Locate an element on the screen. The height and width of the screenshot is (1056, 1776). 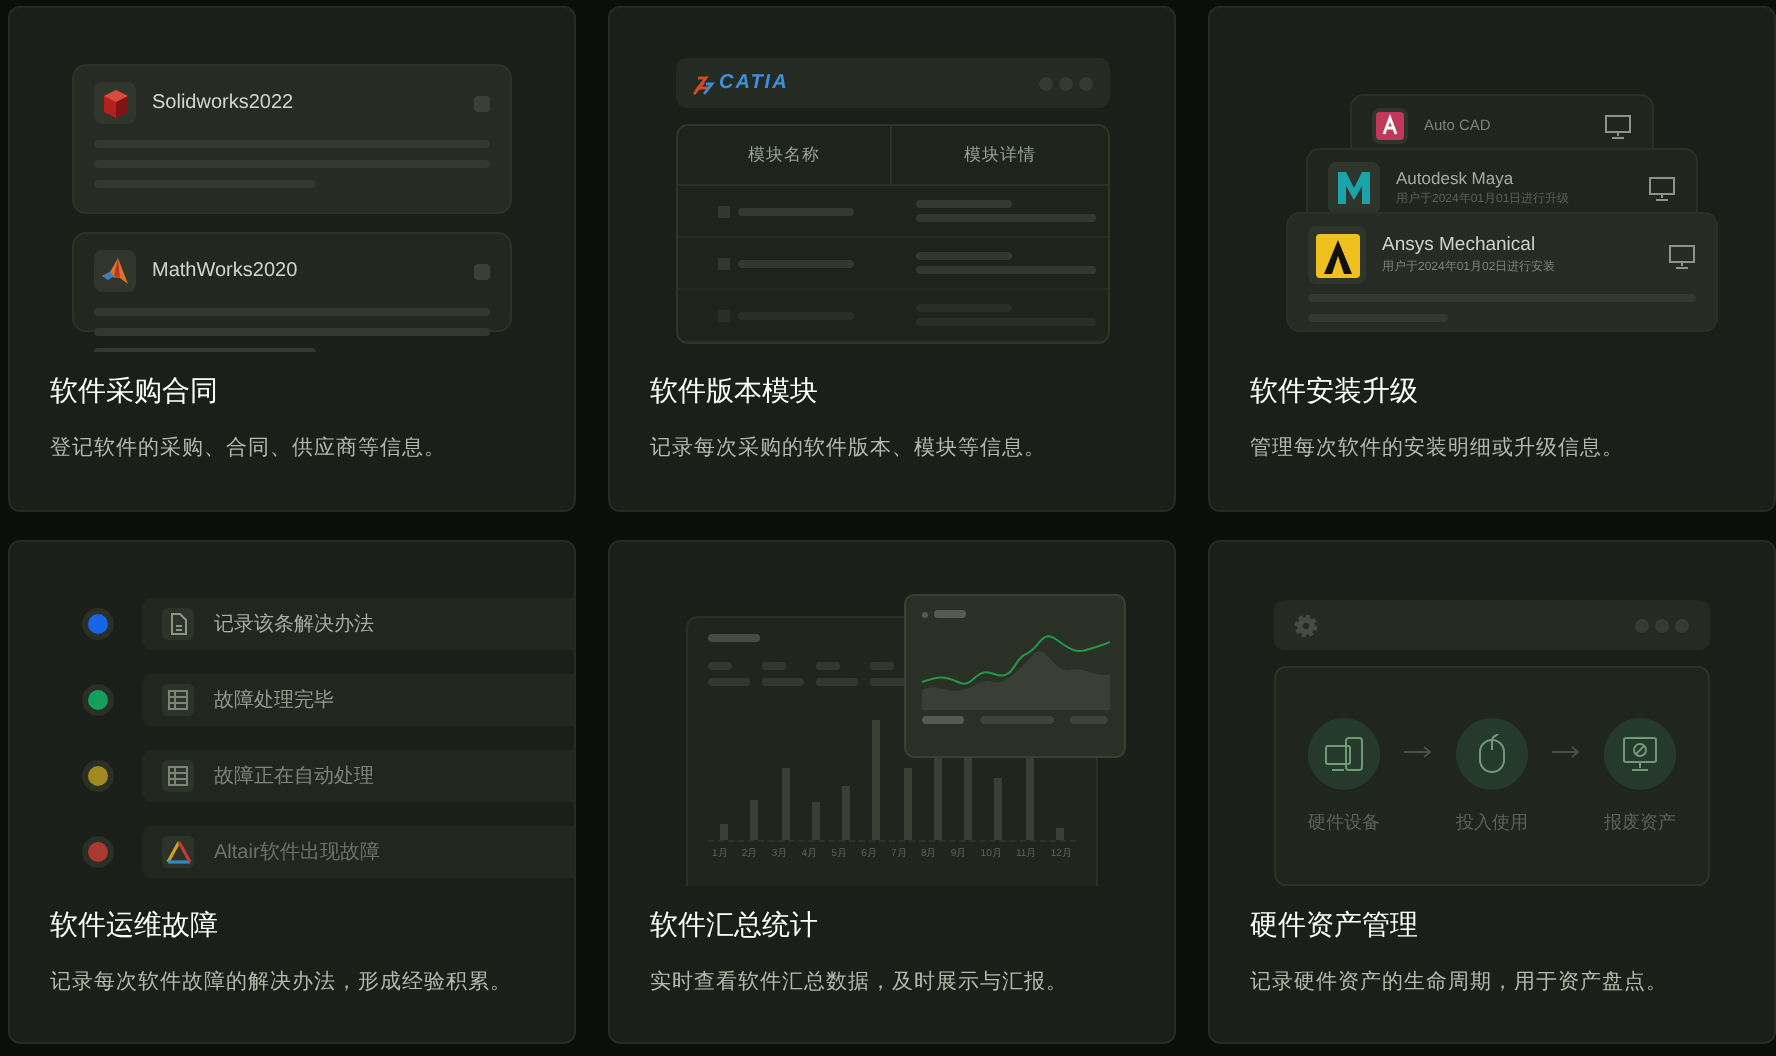
timeline-label: 记录该条解决办法 is located at coordinates (294, 625).